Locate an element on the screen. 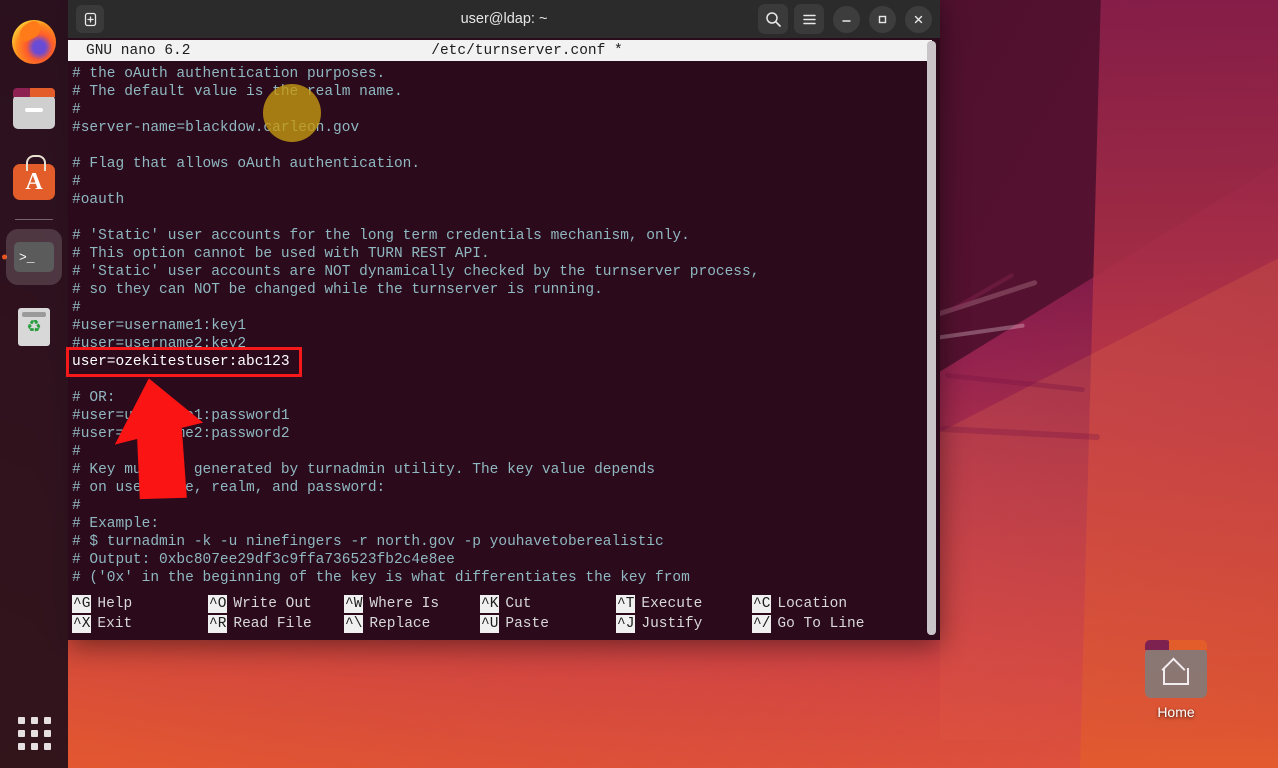  hamburger-menu-icon is located at coordinates (809, 19).